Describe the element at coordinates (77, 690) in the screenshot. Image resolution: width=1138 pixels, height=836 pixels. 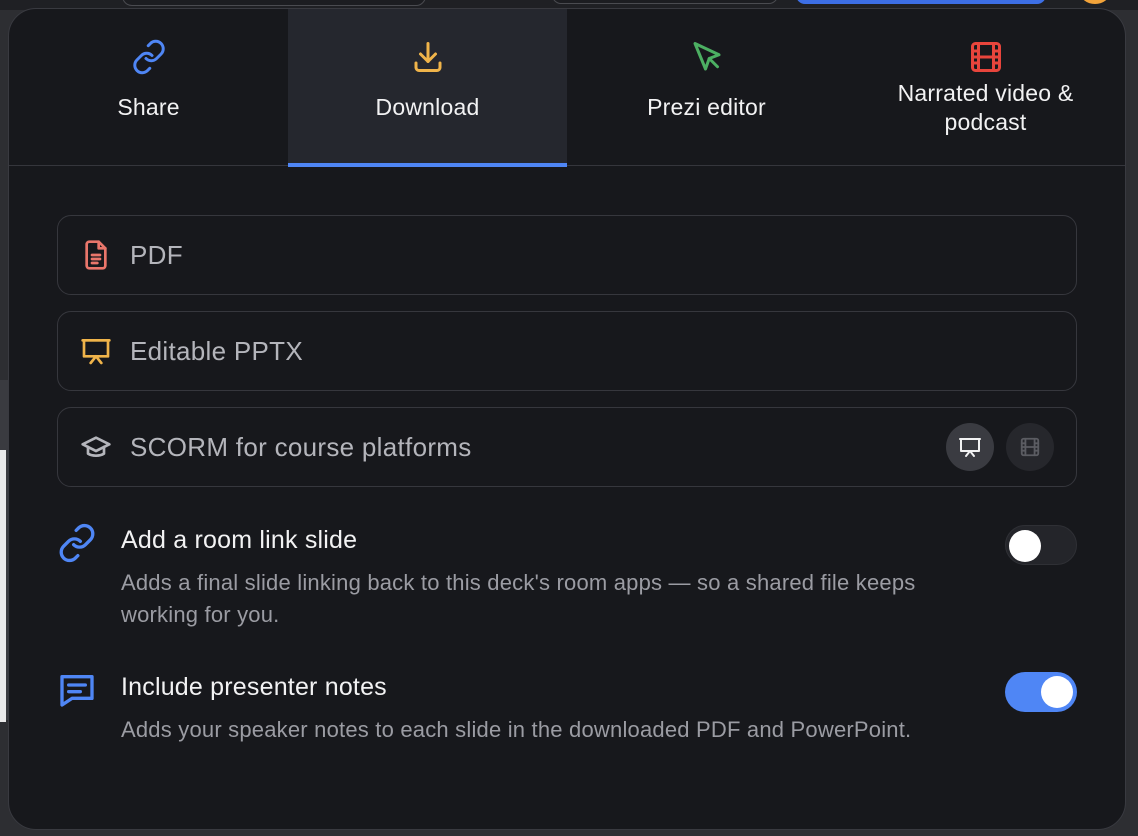
I see `speech-bubble-icon` at that location.